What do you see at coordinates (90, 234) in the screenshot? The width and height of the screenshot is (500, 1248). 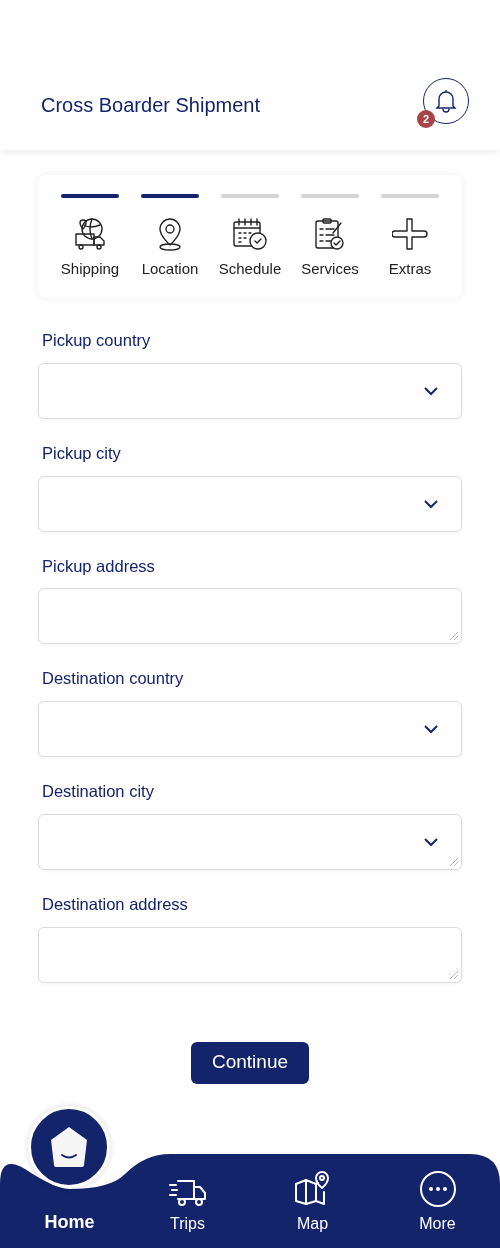 I see `globe-truck-icon` at bounding box center [90, 234].